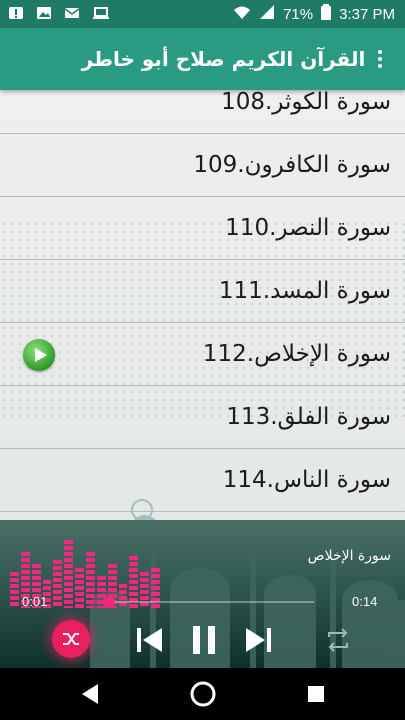 The width and height of the screenshot is (405, 720). I want to click on surah-row: 112.سورة الإخلاص, so click(202, 354).